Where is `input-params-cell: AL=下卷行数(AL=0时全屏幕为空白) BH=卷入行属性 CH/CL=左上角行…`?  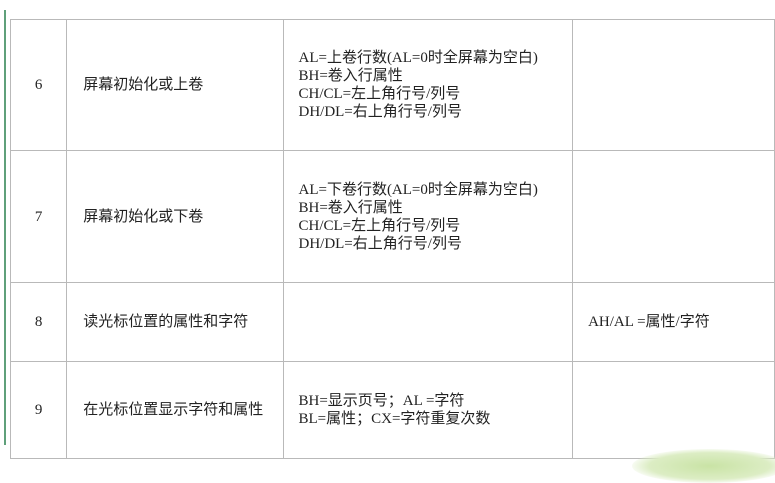
input-params-cell: AL=下卷行数(AL=0时全屏幕为空白) BH=卷入行属性 CH/CL=左上角行… is located at coordinates (428, 216).